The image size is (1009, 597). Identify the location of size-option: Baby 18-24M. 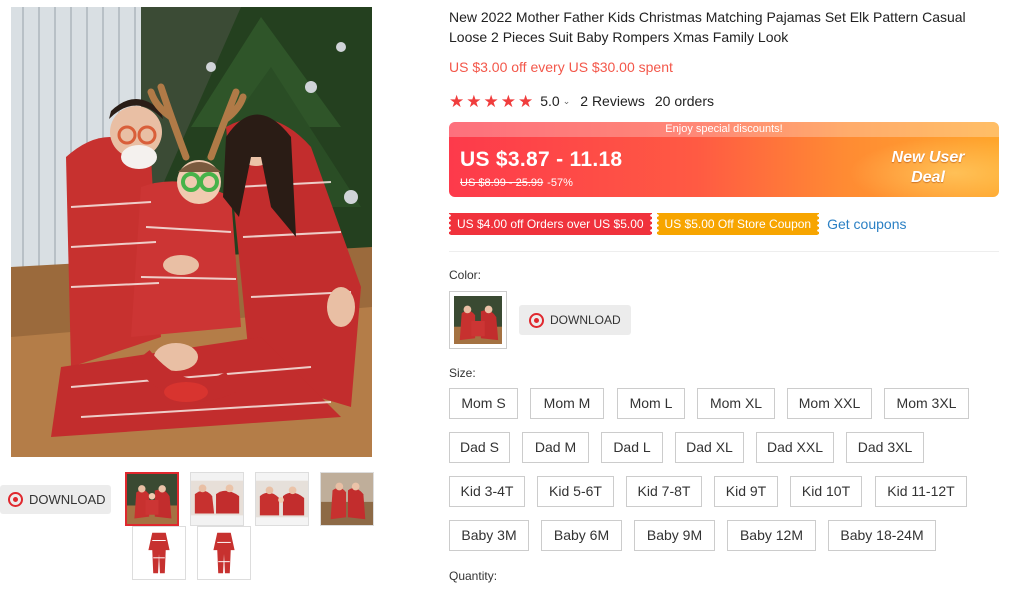
(882, 535).